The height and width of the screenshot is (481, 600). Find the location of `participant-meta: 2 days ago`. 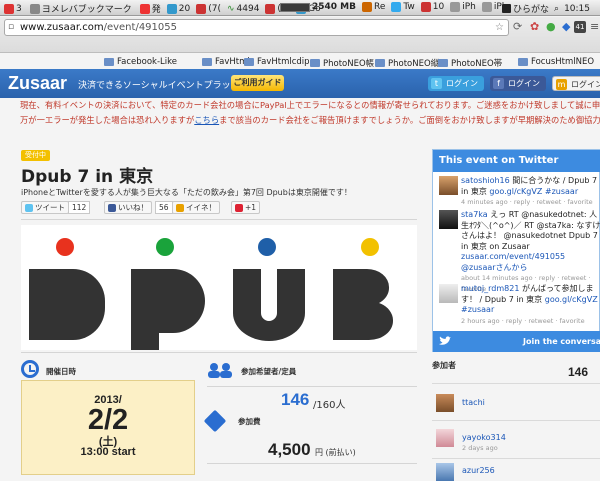

participant-meta: 2 days ago is located at coordinates (480, 448).